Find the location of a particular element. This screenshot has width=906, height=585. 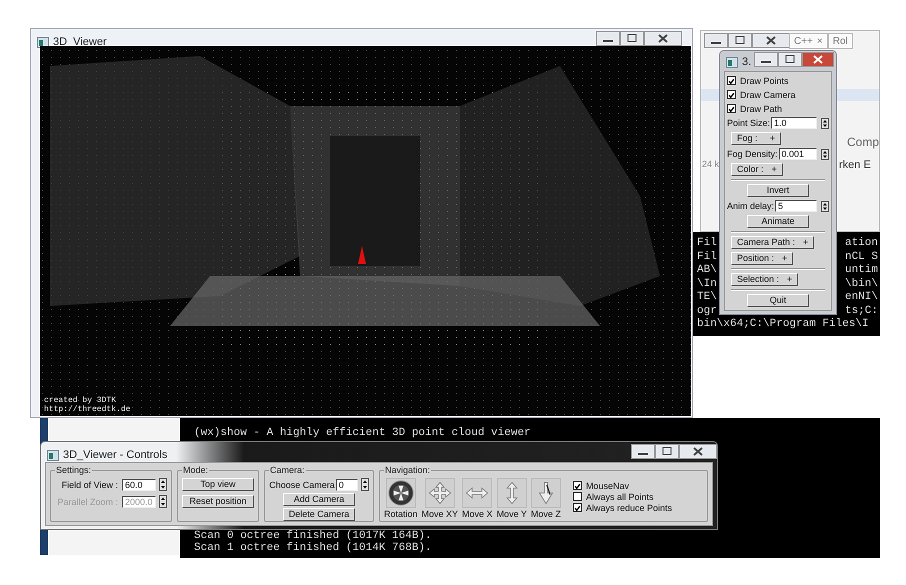

tool-label: Move Y is located at coordinates (511, 514).